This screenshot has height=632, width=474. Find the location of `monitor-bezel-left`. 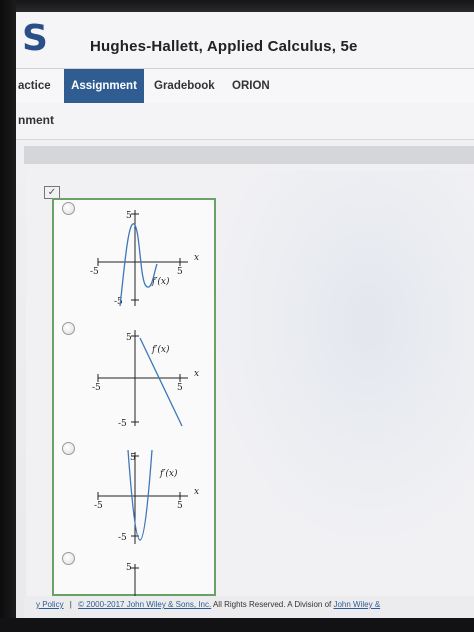

monitor-bezel-left is located at coordinates (8, 316).